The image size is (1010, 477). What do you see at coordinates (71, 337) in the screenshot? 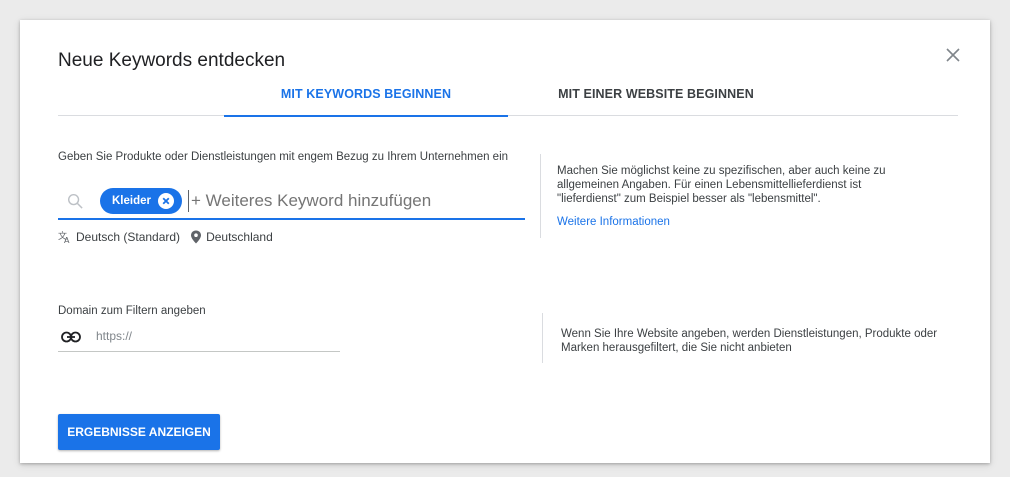
I see `link-icon` at bounding box center [71, 337].